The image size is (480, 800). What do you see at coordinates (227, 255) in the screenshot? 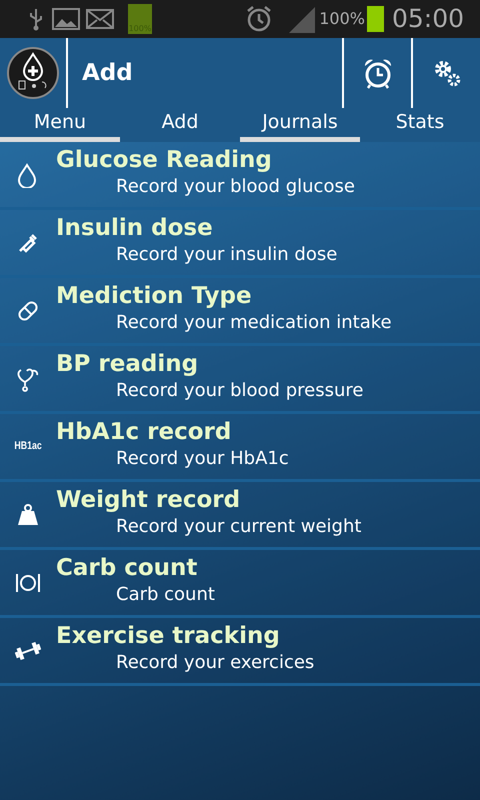
I see `item-subtitle: Record your insulin dose` at bounding box center [227, 255].